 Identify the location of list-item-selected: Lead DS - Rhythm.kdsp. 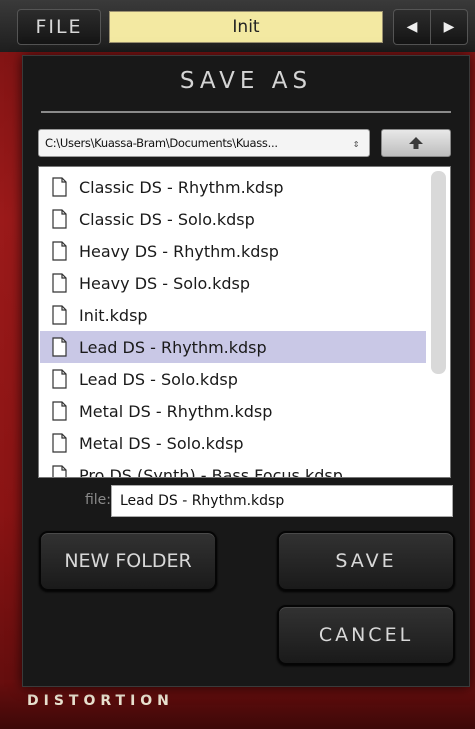
(233, 347).